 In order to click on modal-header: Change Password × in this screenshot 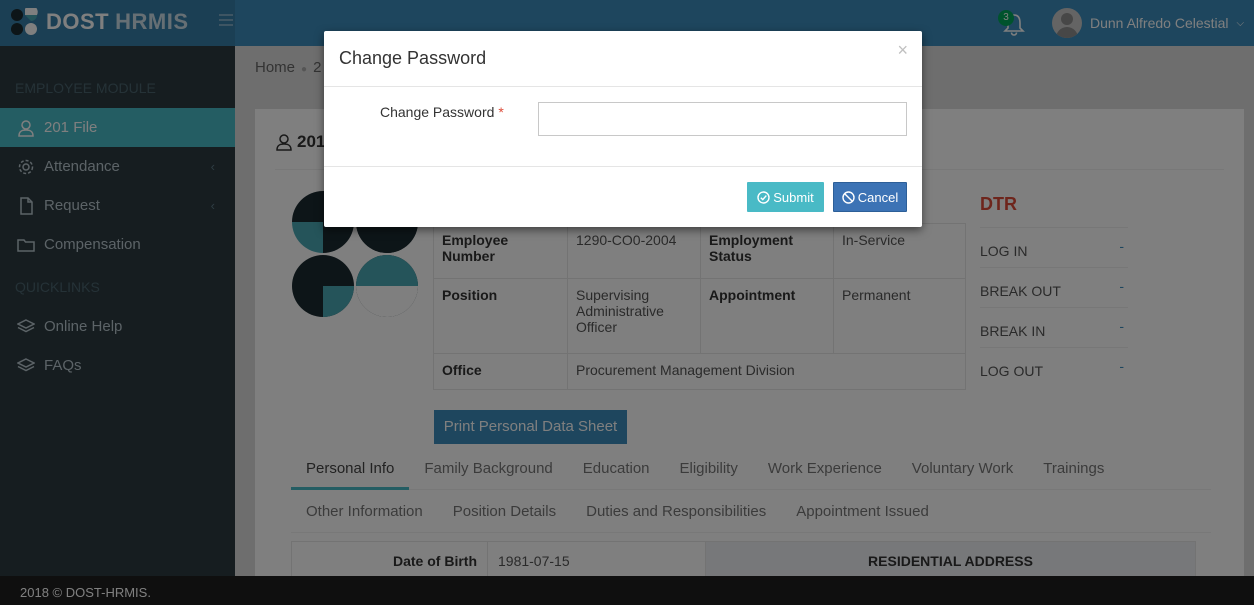, I will do `click(623, 59)`.